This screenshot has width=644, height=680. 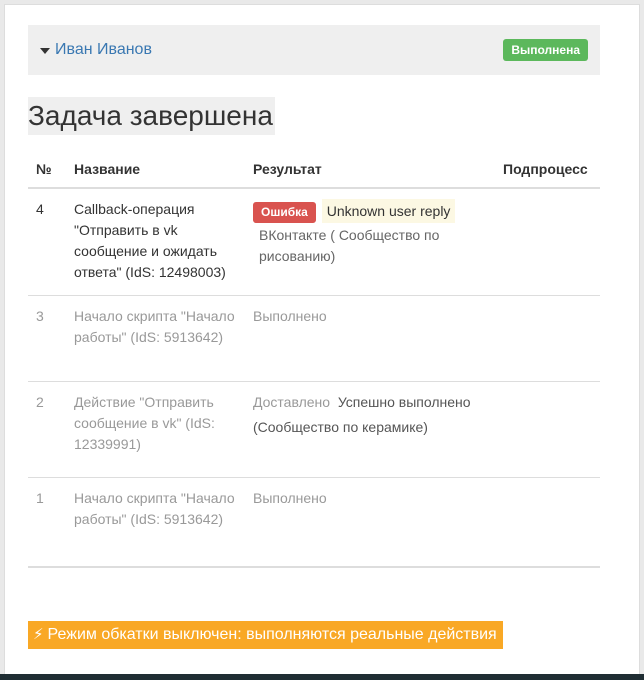 I want to click on lightning-icon: ⚡, so click(x=38, y=634).